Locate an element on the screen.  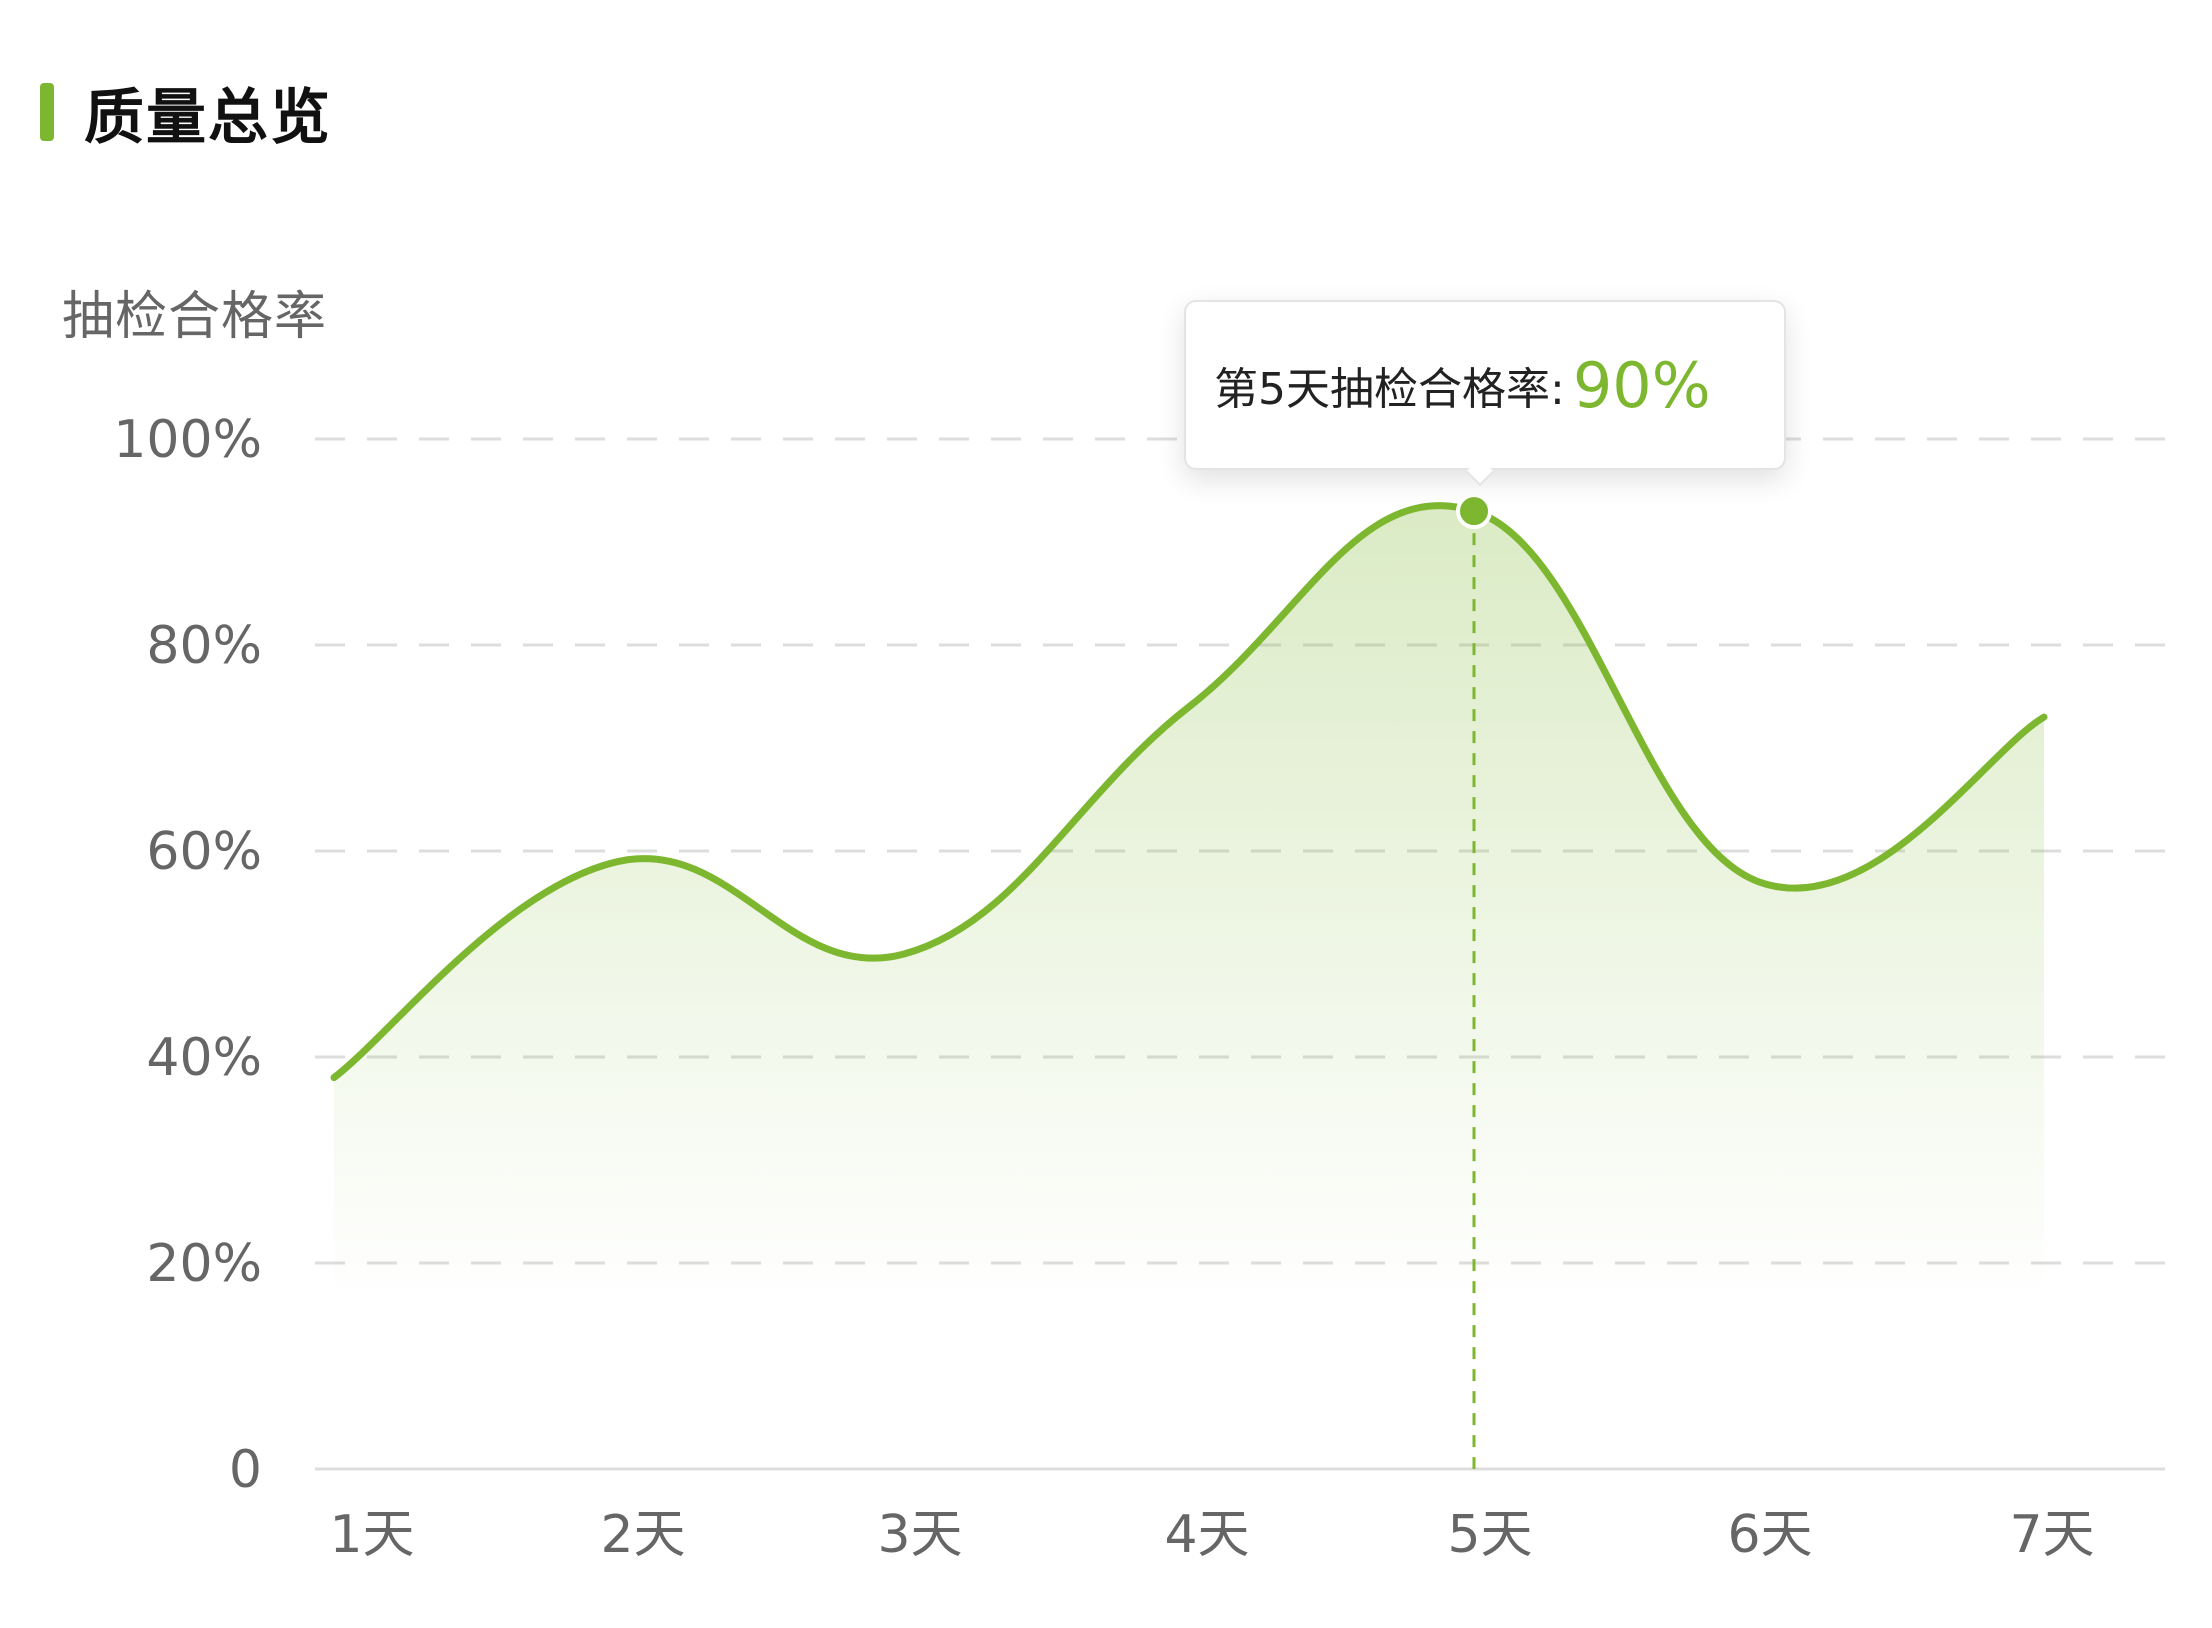
tooltip-label: 第5天抽检合格率: is located at coordinates (1389, 389).